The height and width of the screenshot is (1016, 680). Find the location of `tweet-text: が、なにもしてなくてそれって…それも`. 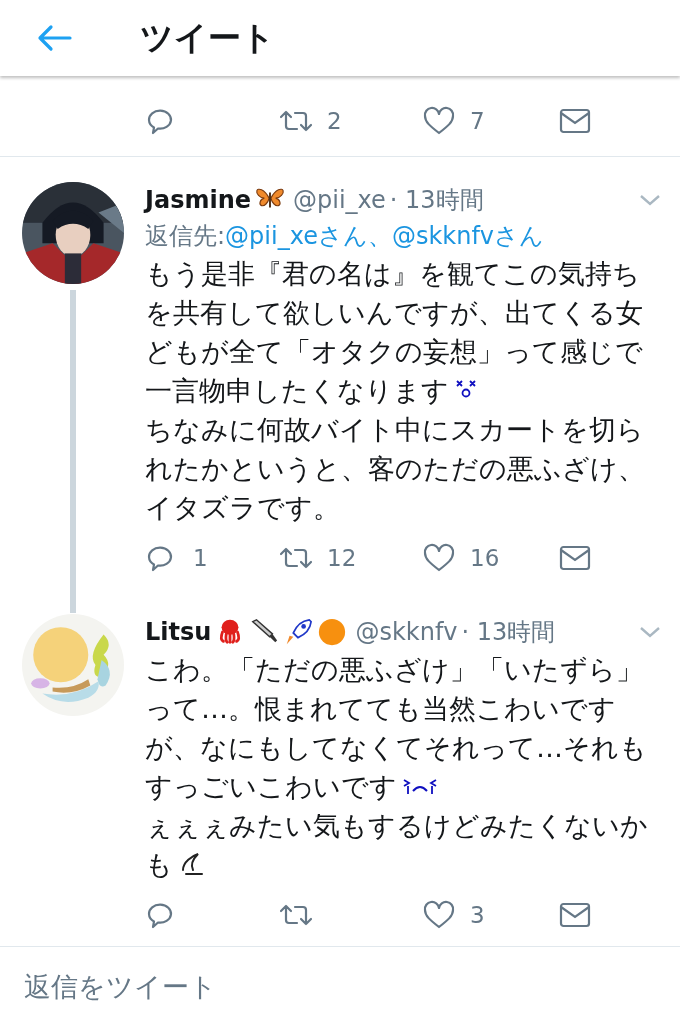

tweet-text: が、なにもしてなくてそれって…それも is located at coordinates (396, 748).